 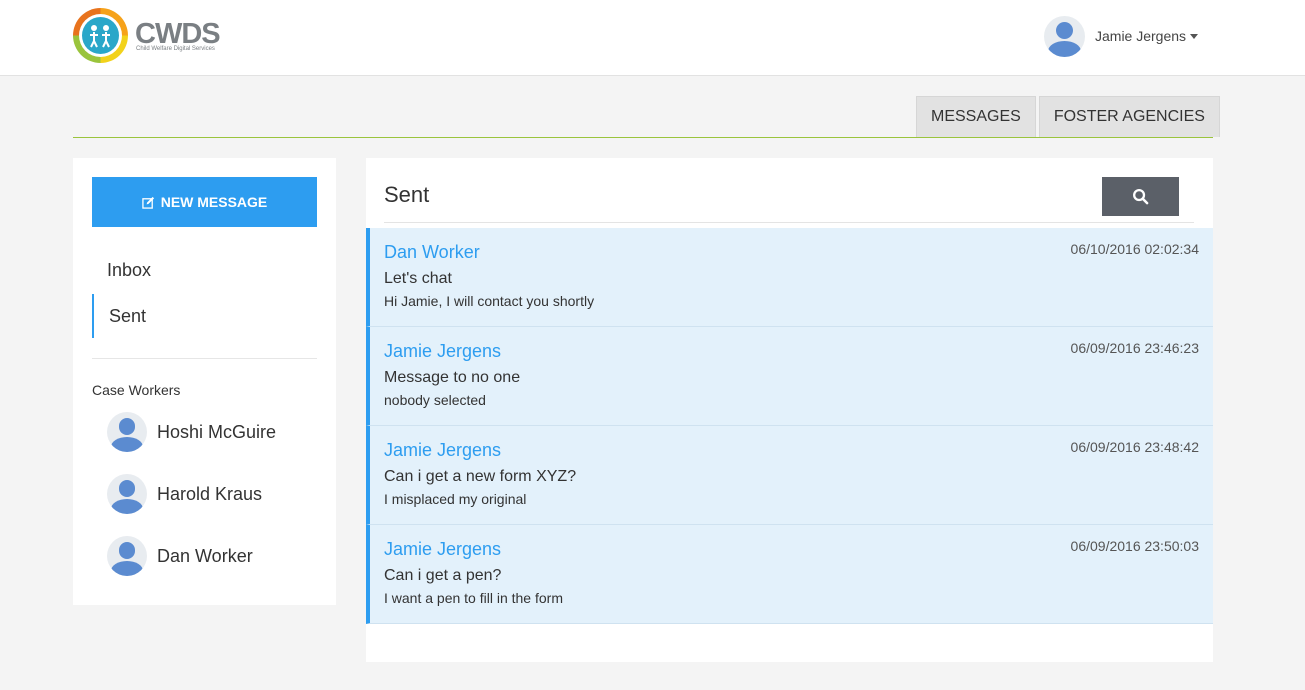 What do you see at coordinates (204, 316) in the screenshot?
I see `sidebar-item-sent: Sent` at bounding box center [204, 316].